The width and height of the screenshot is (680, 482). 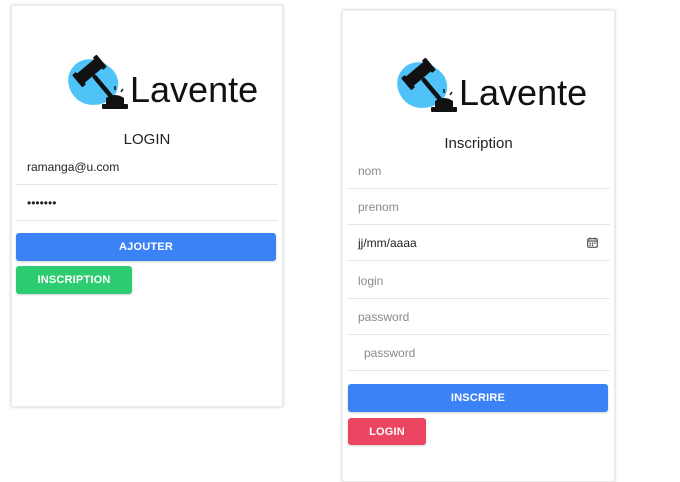 I want to click on page-title: Inscription, so click(x=478, y=143).